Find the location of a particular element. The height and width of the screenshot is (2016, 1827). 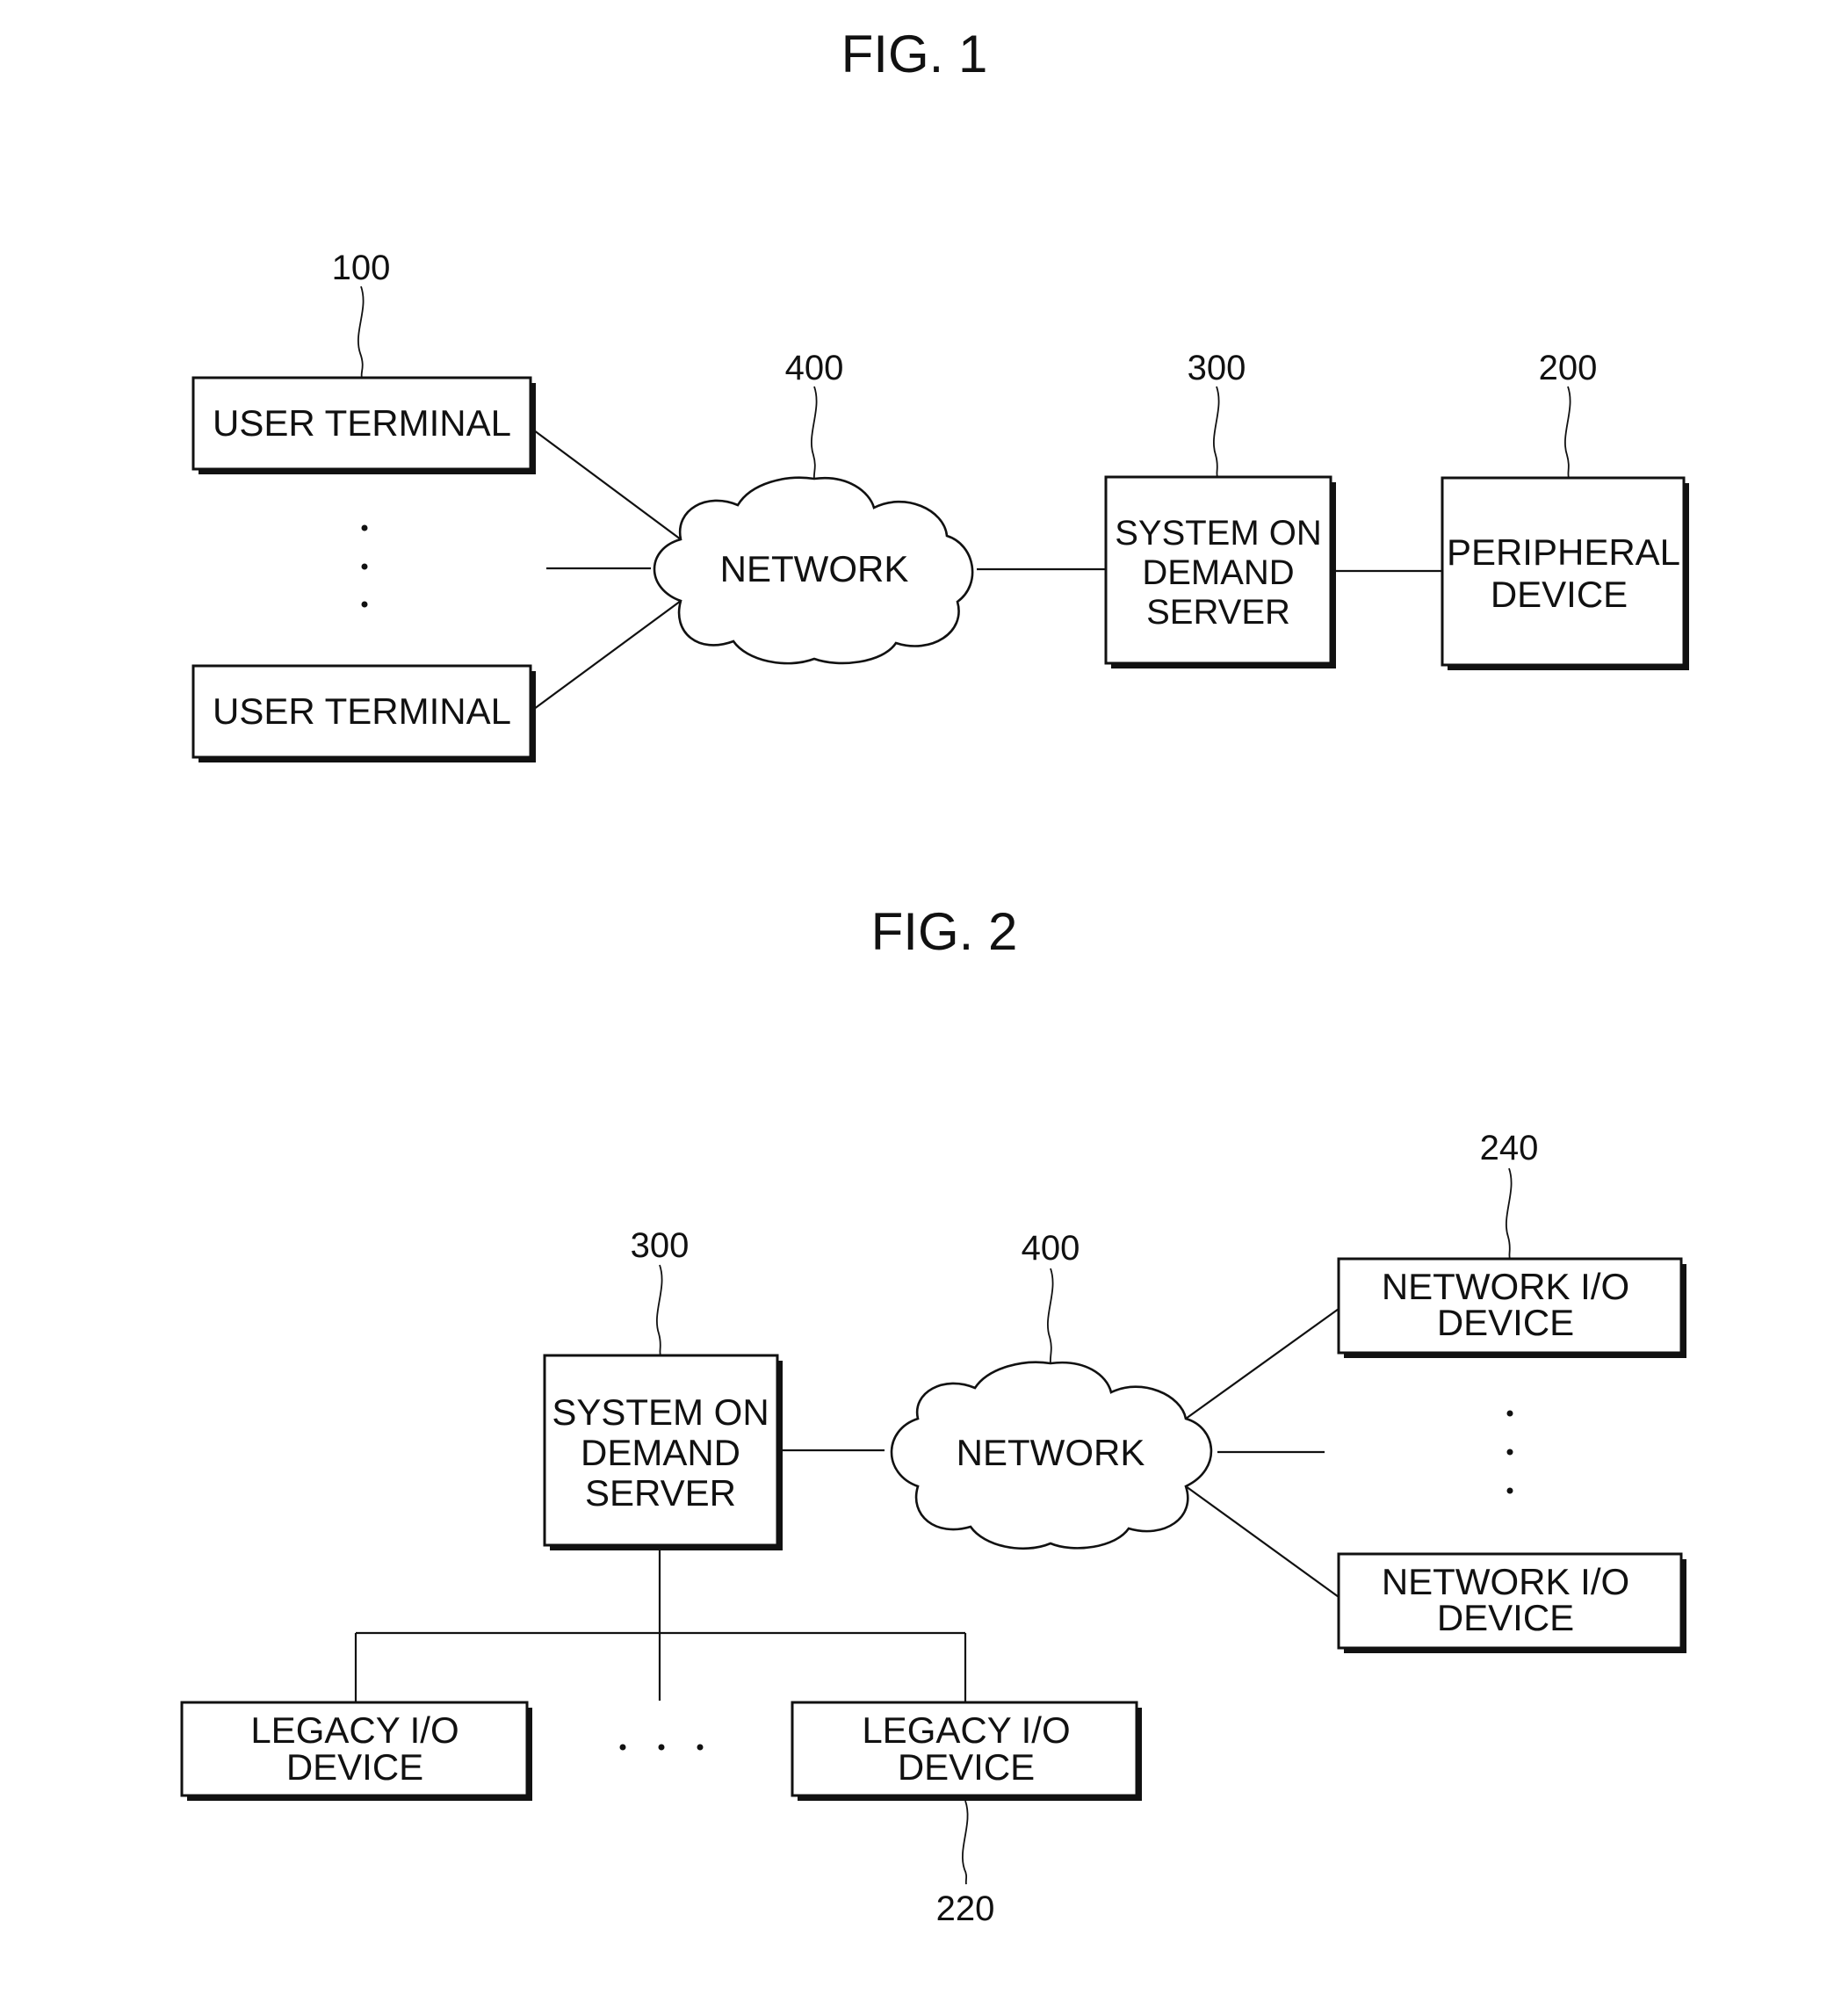

netio1-label-line1: NETWORK I/O is located at coordinates (1505, 1286).